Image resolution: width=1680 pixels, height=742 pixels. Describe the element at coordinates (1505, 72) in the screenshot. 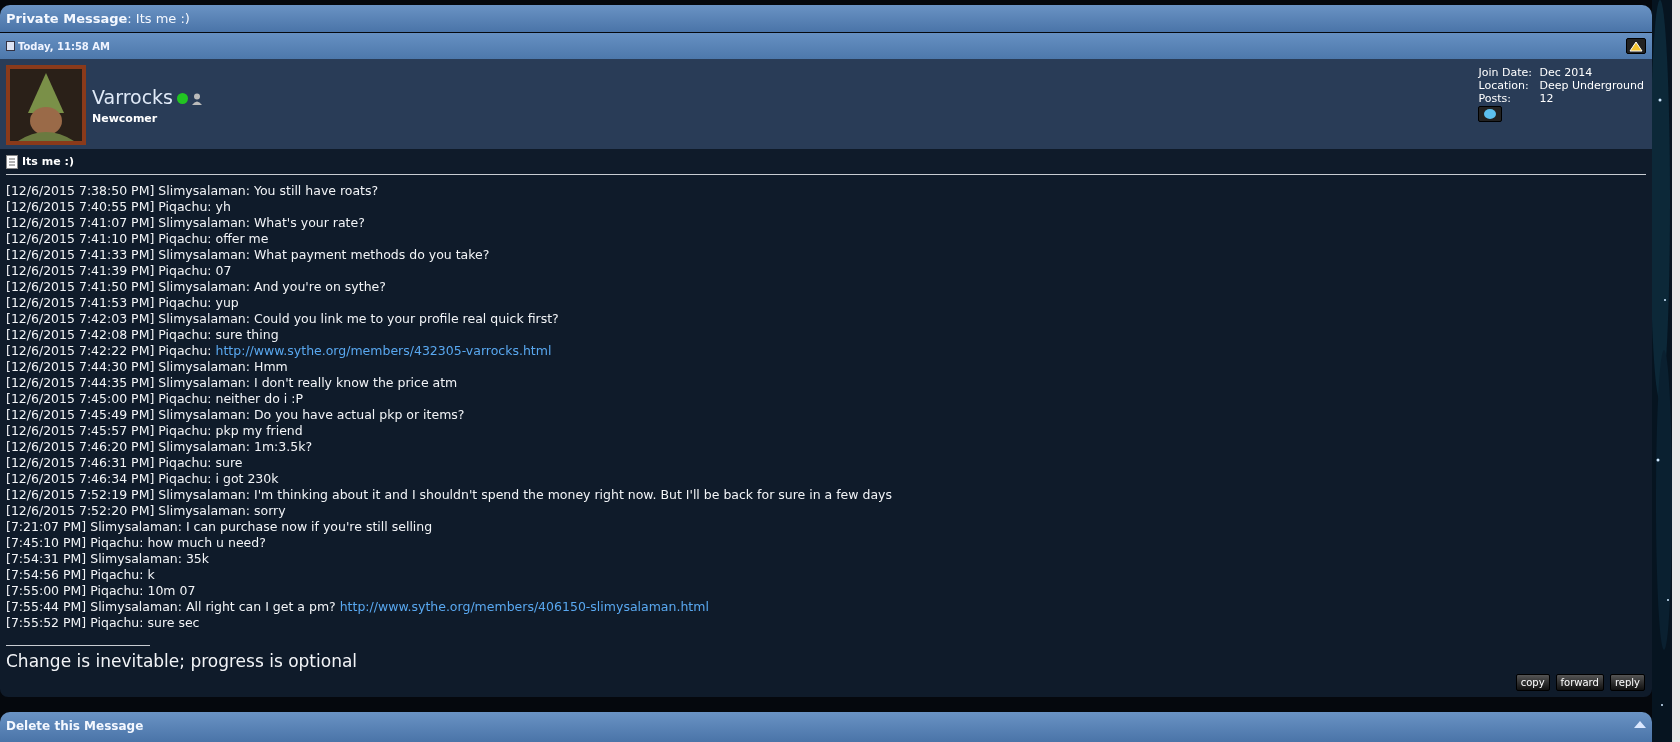

I see `detail-label: Join Date:` at that location.